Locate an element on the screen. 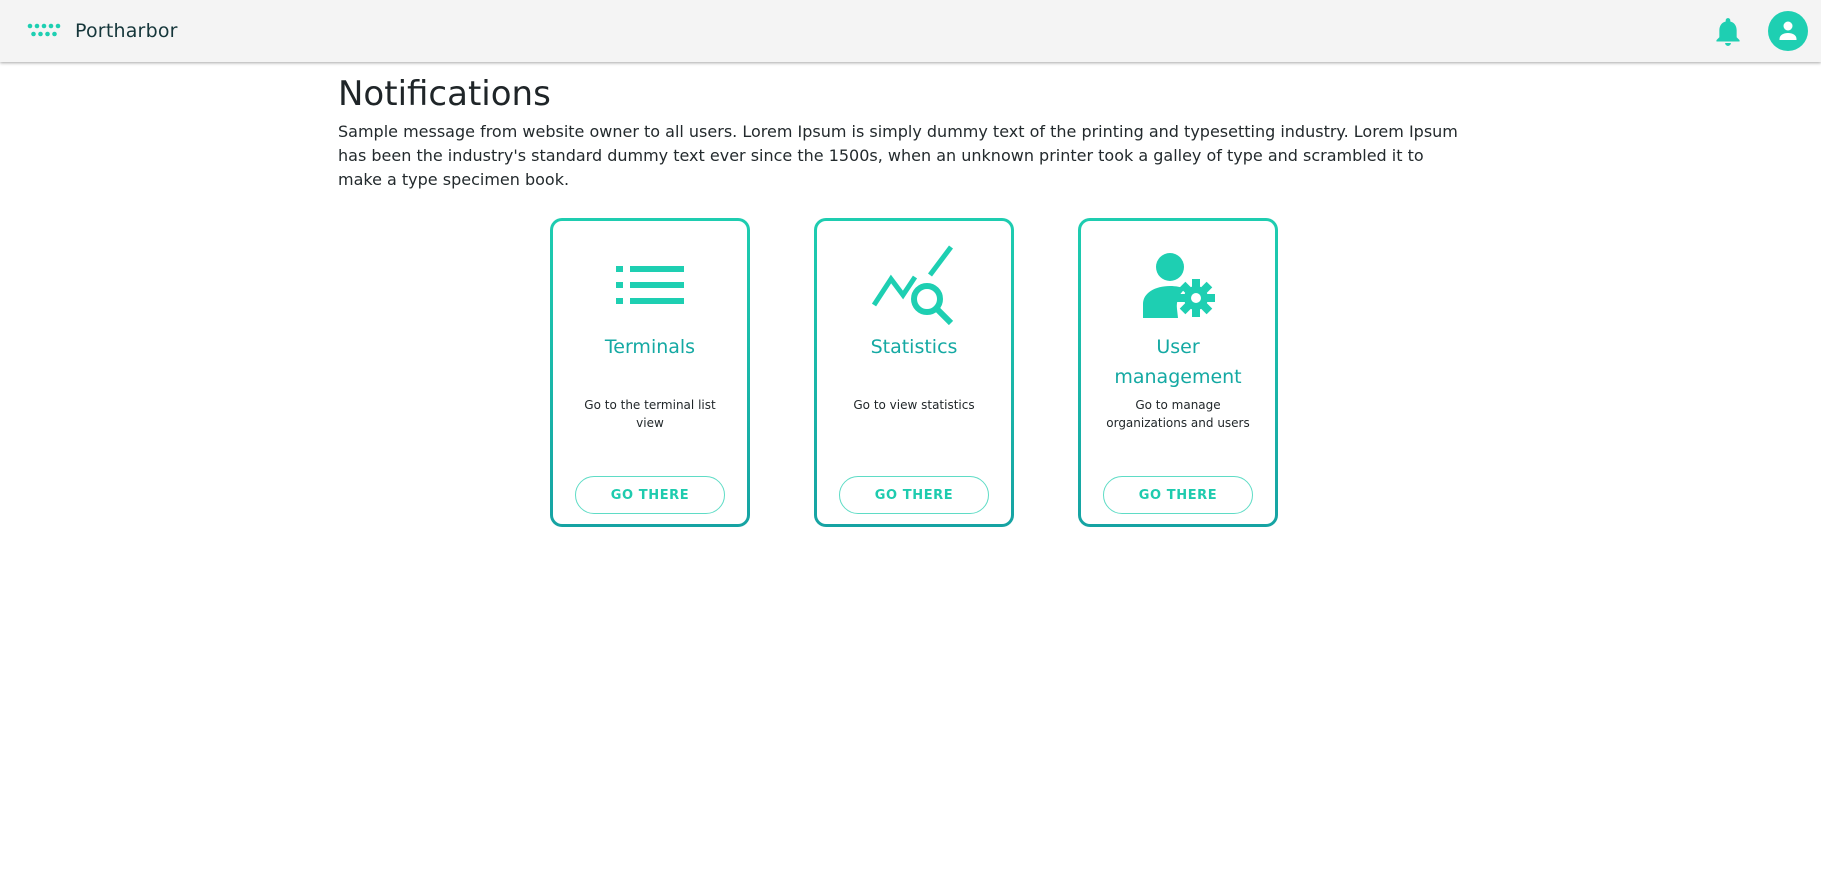 This screenshot has width=1821, height=882. notifications-button is located at coordinates (1728, 32).